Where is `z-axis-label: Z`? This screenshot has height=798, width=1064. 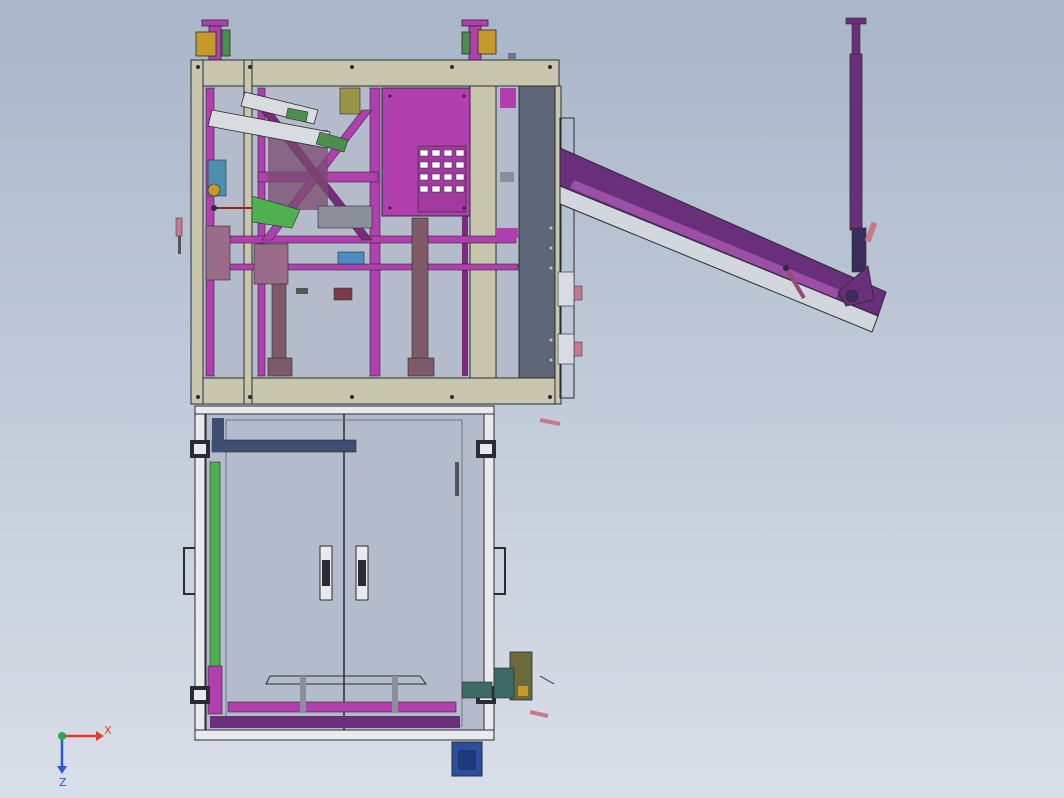
z-axis-label: Z is located at coordinates (63, 782).